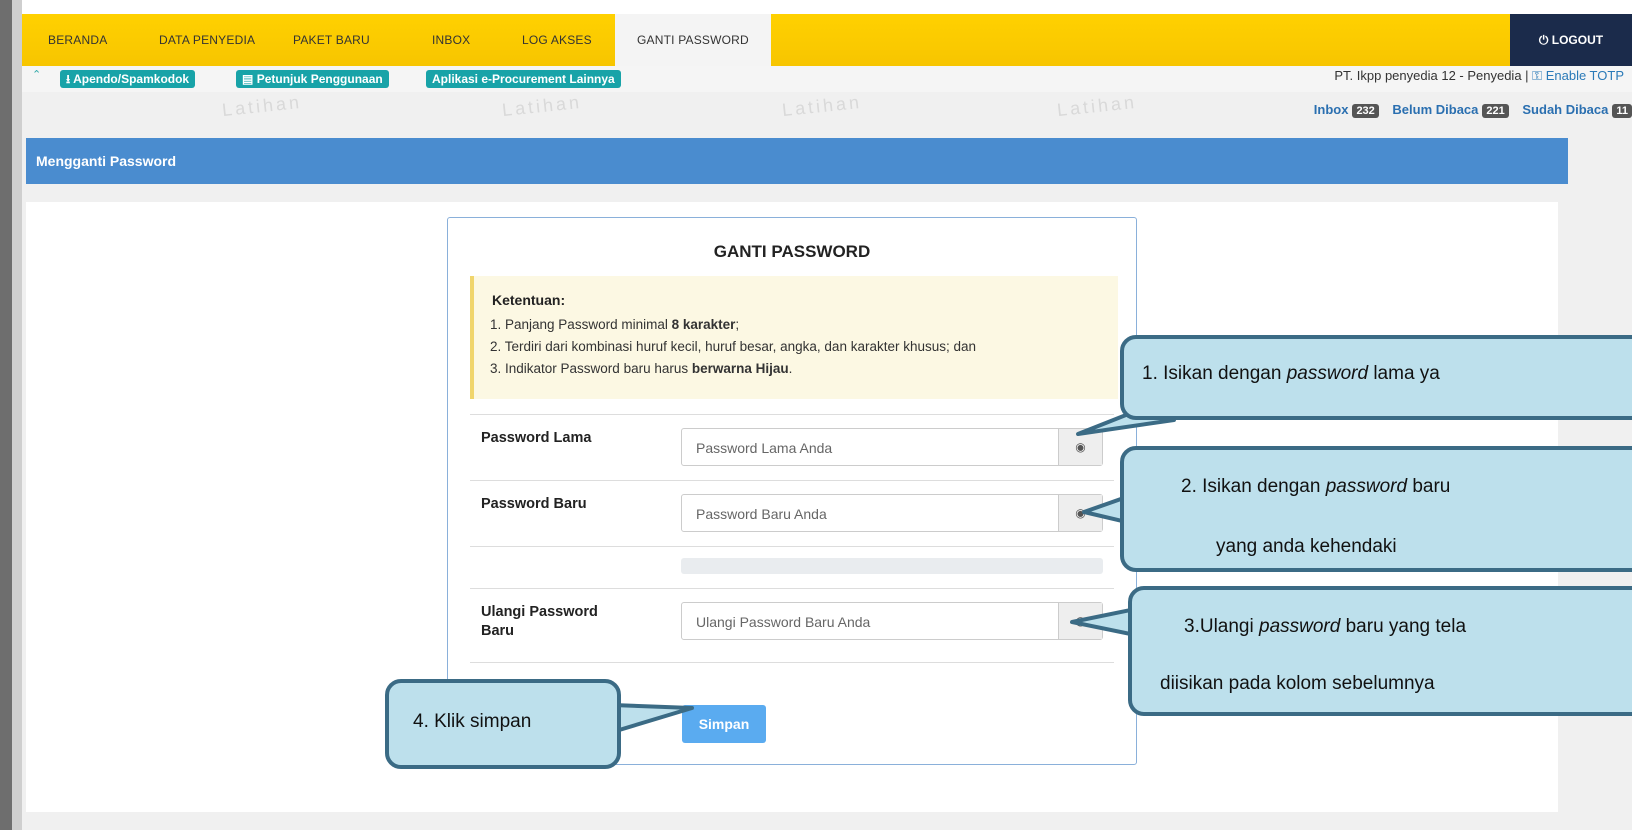 Image resolution: width=1632 pixels, height=830 pixels. Describe the element at coordinates (1221, 626) in the screenshot. I see `callout-3-pre: 3.Ulangi` at that location.